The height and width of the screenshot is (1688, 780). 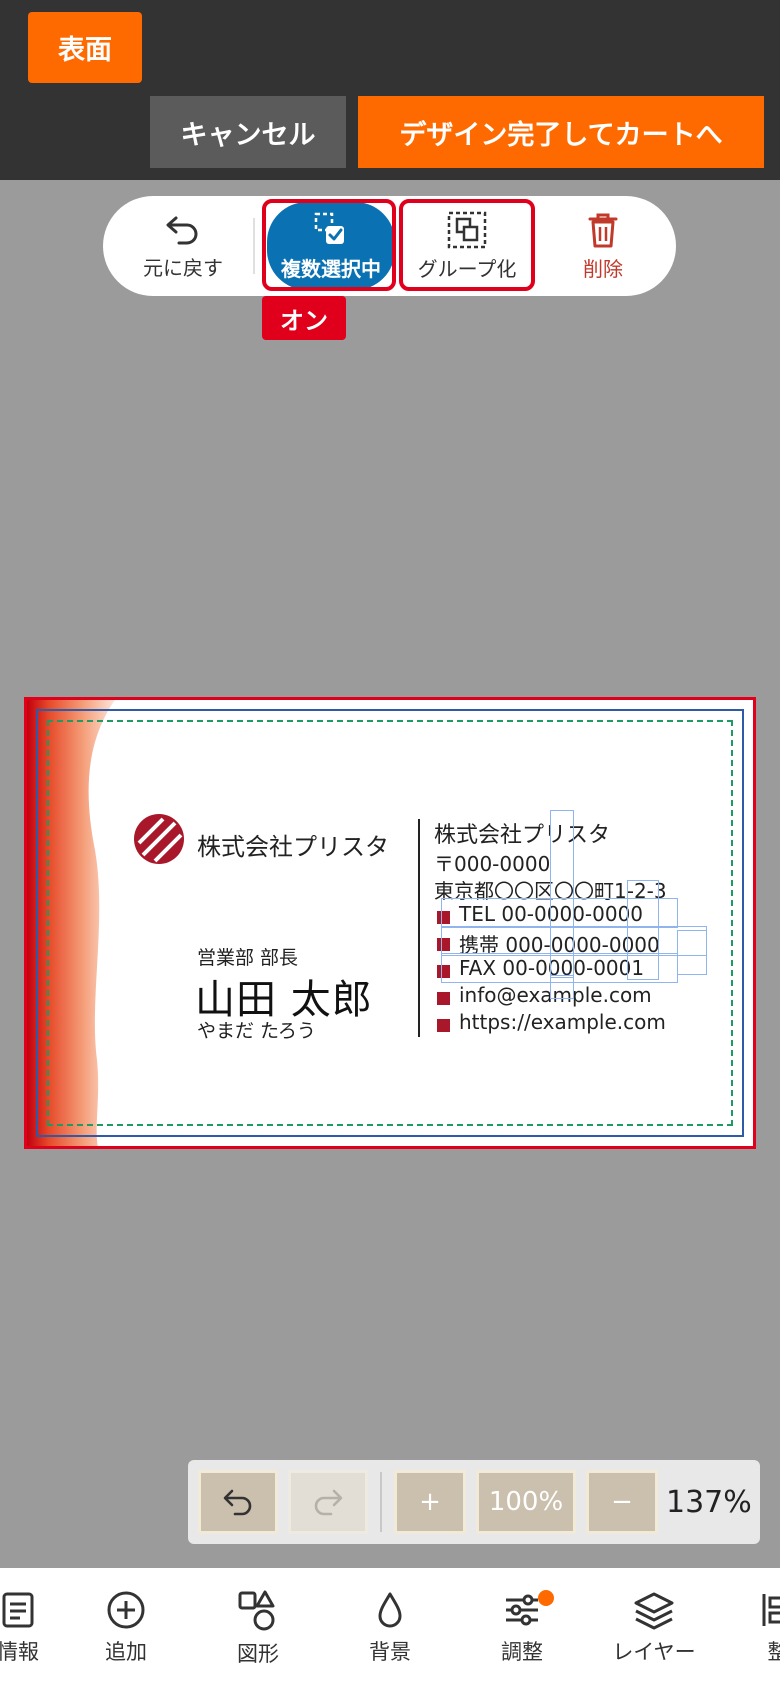 What do you see at coordinates (467, 245) in the screenshot?
I see `group-highlight` at bounding box center [467, 245].